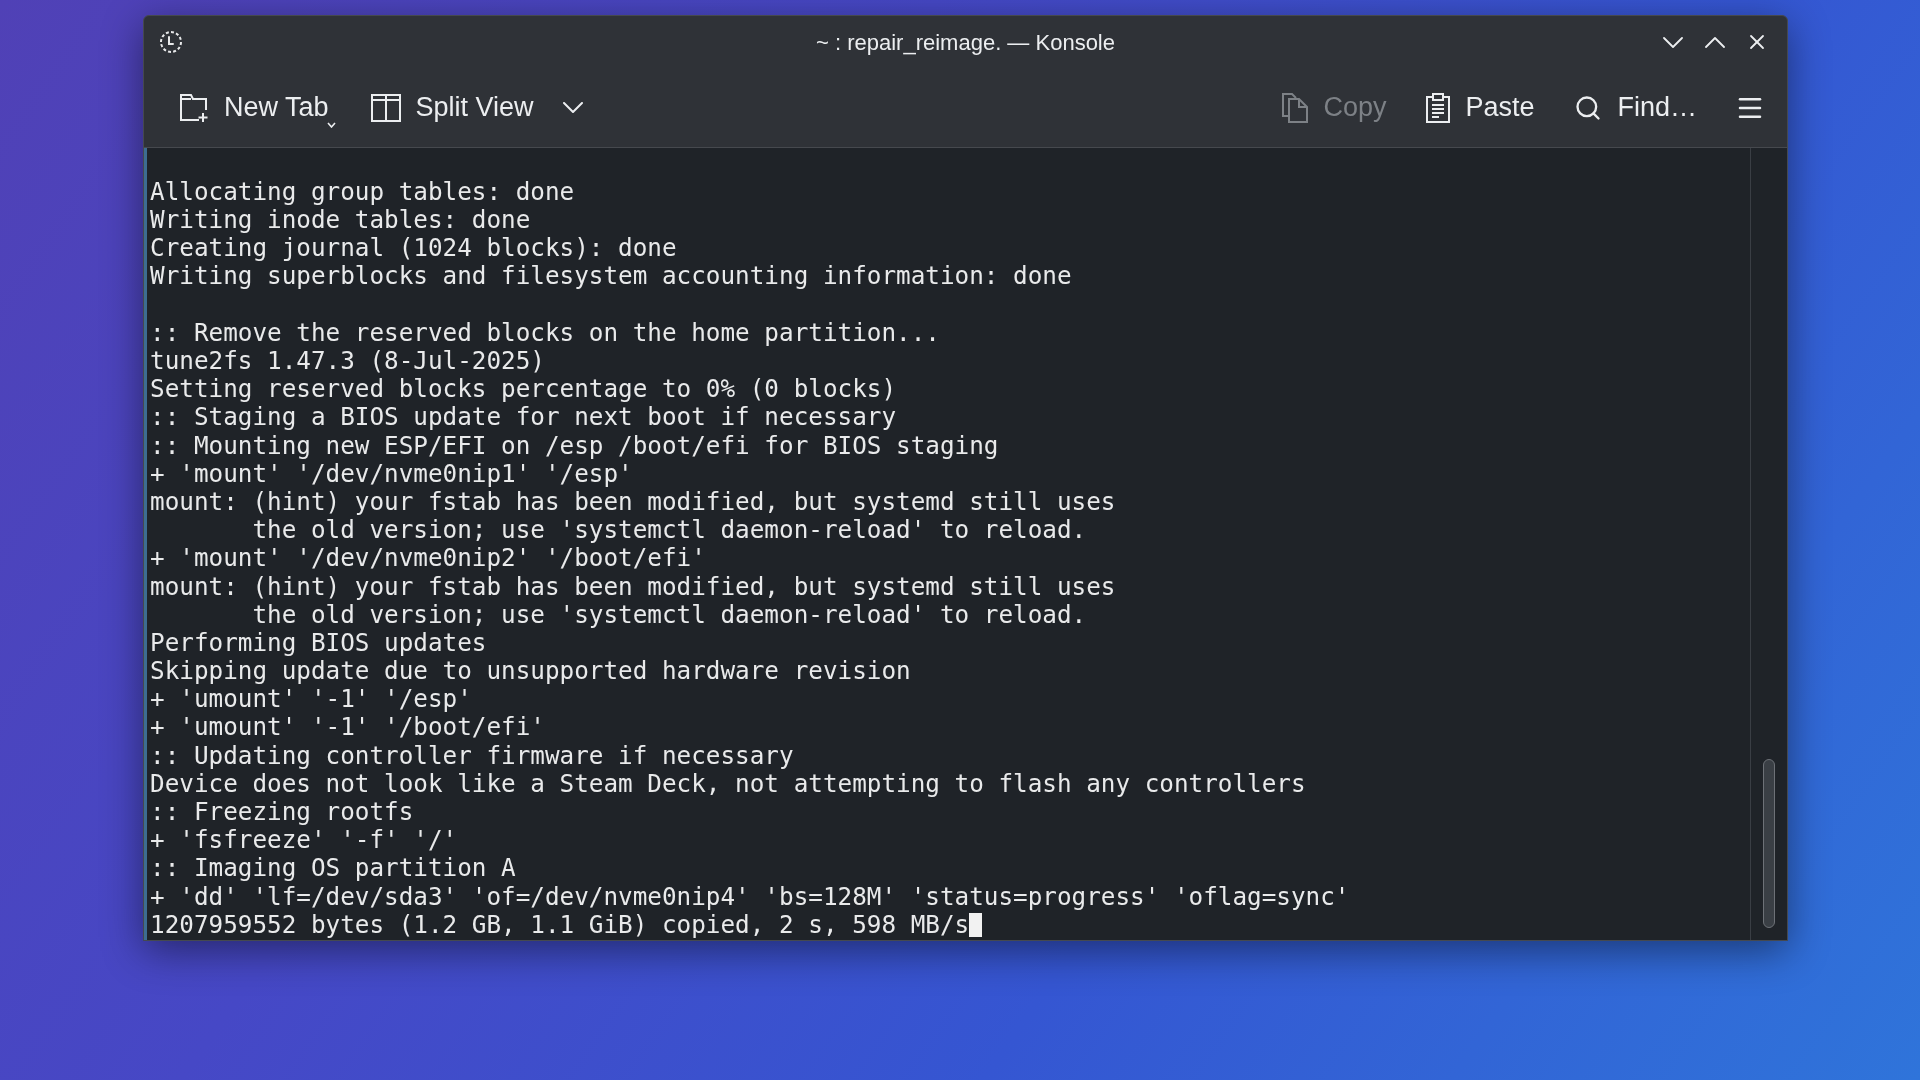 This screenshot has height=1080, width=1920. Describe the element at coordinates (171, 42) in the screenshot. I see `app-icon` at that location.